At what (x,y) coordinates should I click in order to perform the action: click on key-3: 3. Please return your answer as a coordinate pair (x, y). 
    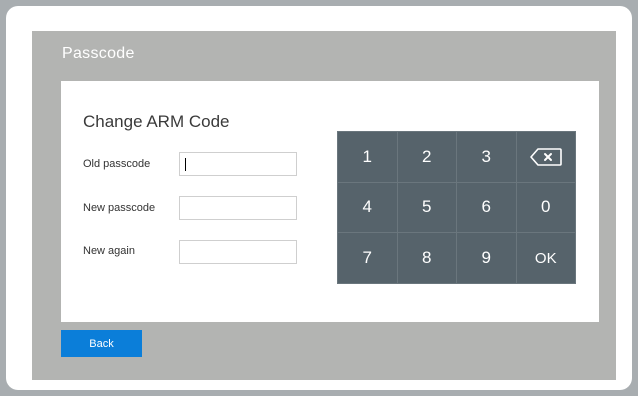
    Looking at the image, I should click on (486, 157).